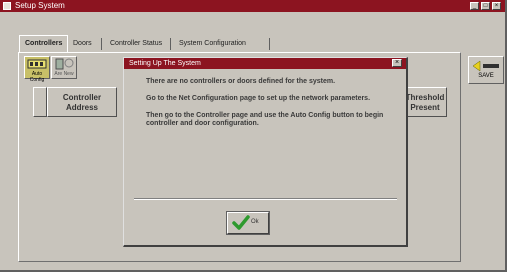 The image size is (511, 273). I want to click on checkmark-icon, so click(241, 222).